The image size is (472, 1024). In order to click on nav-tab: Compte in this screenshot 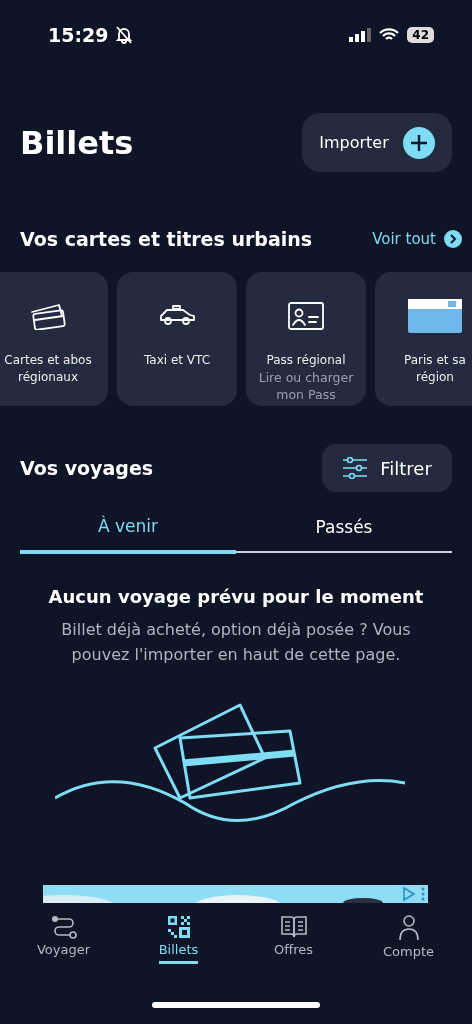, I will do `click(408, 940)`.